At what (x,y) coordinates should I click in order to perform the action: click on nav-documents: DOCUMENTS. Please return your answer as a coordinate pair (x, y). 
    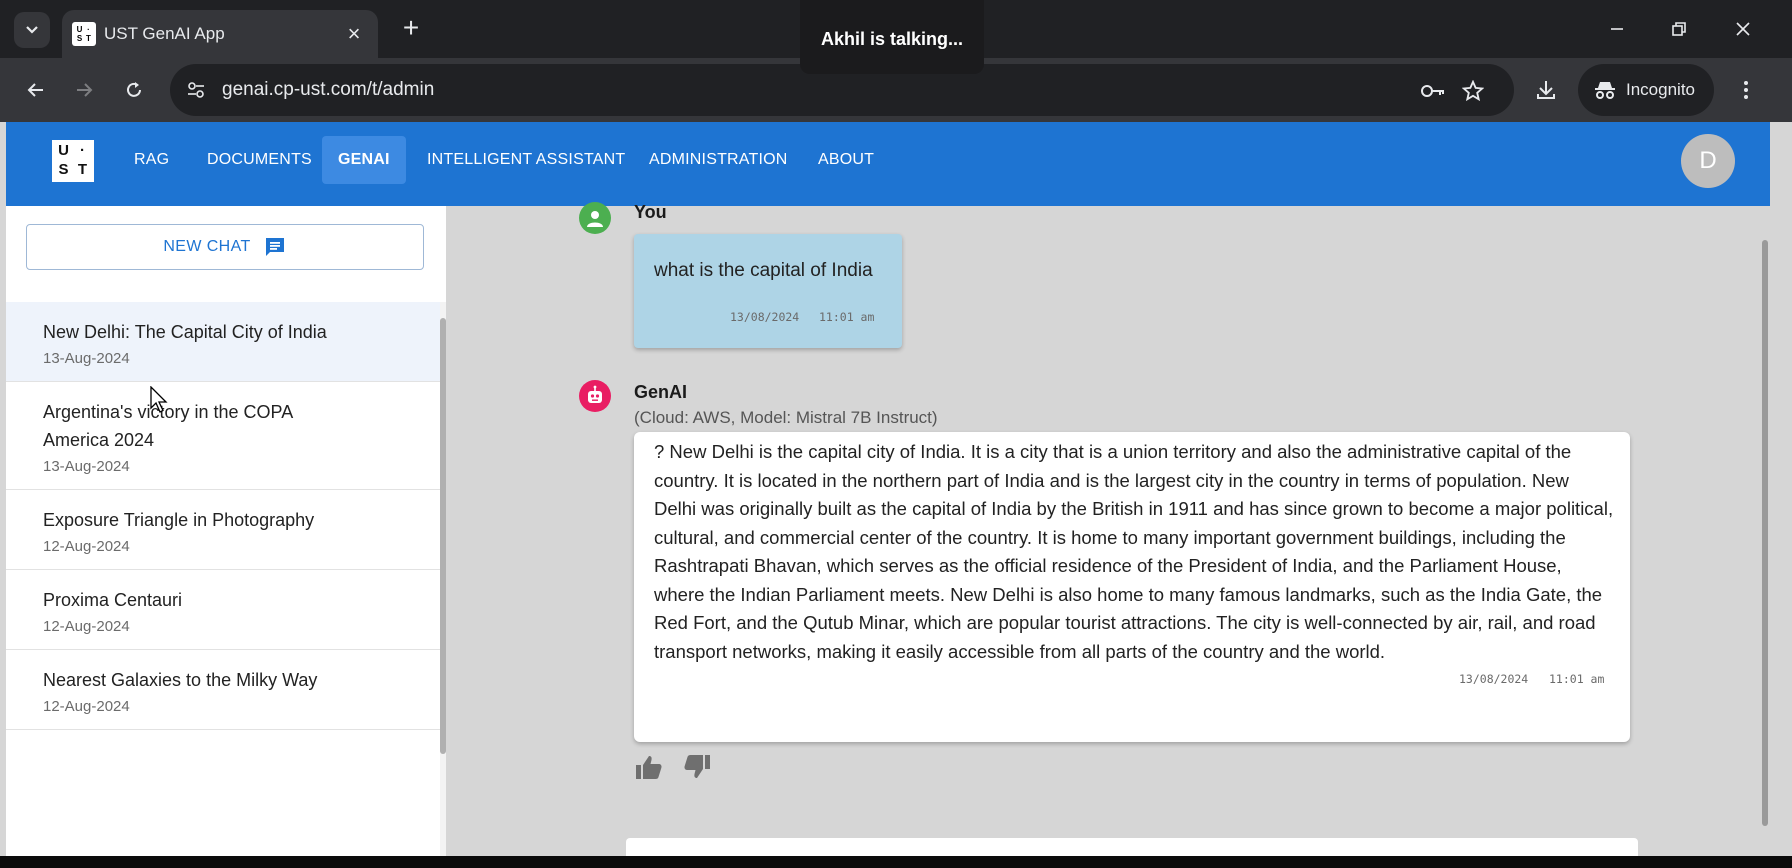
    Looking at the image, I should click on (259, 160).